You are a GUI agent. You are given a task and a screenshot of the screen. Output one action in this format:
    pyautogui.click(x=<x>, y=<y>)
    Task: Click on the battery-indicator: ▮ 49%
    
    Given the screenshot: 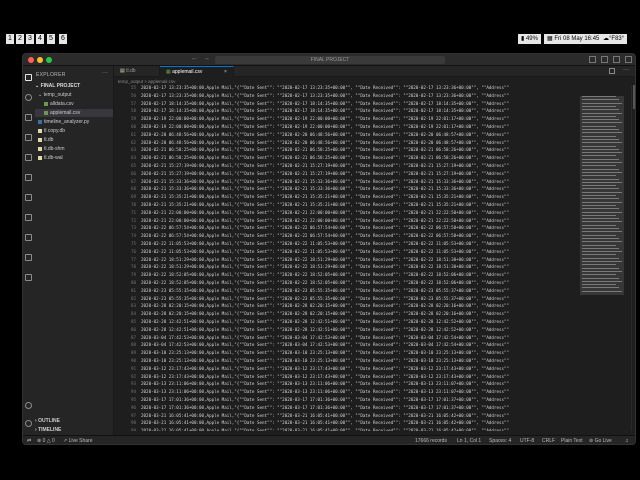 What is the action you would take?
    pyautogui.click(x=529, y=39)
    